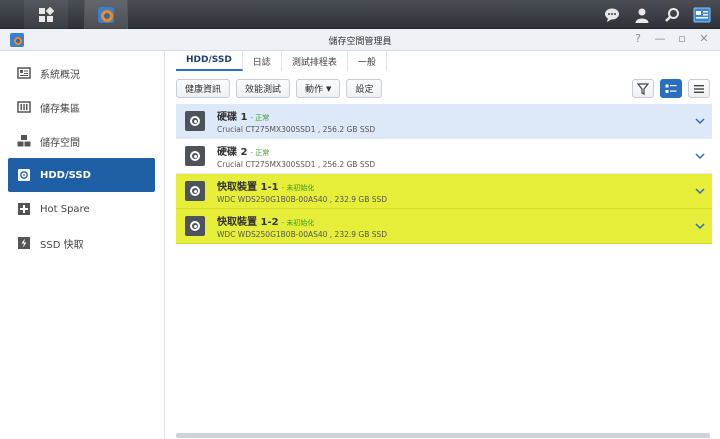 The image size is (720, 439). I want to click on maximize-icon: ▫, so click(682, 38).